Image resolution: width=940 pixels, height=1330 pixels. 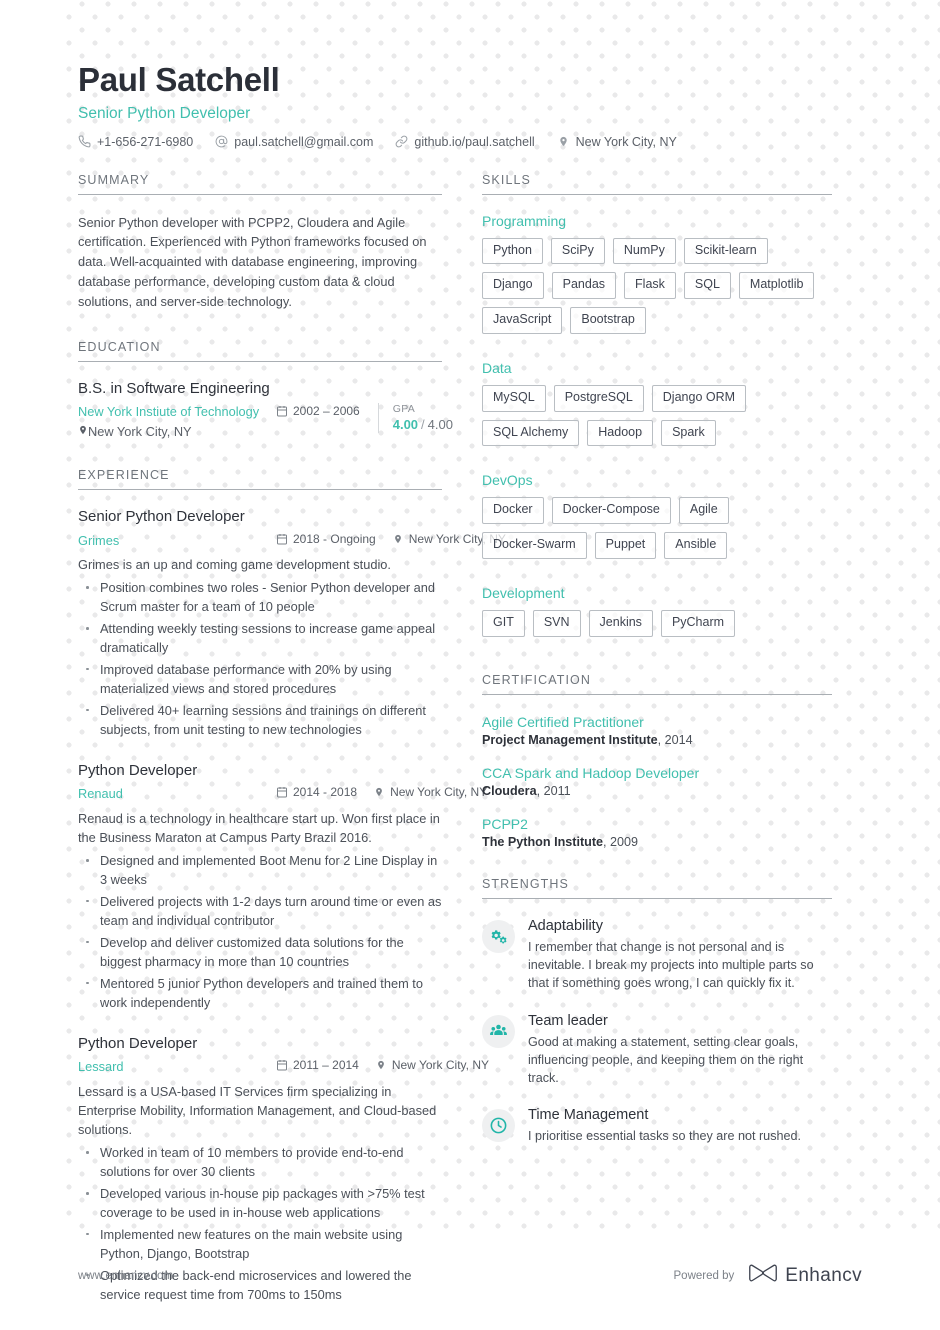 I want to click on skill-chip: Matplotlib, so click(x=776, y=286).